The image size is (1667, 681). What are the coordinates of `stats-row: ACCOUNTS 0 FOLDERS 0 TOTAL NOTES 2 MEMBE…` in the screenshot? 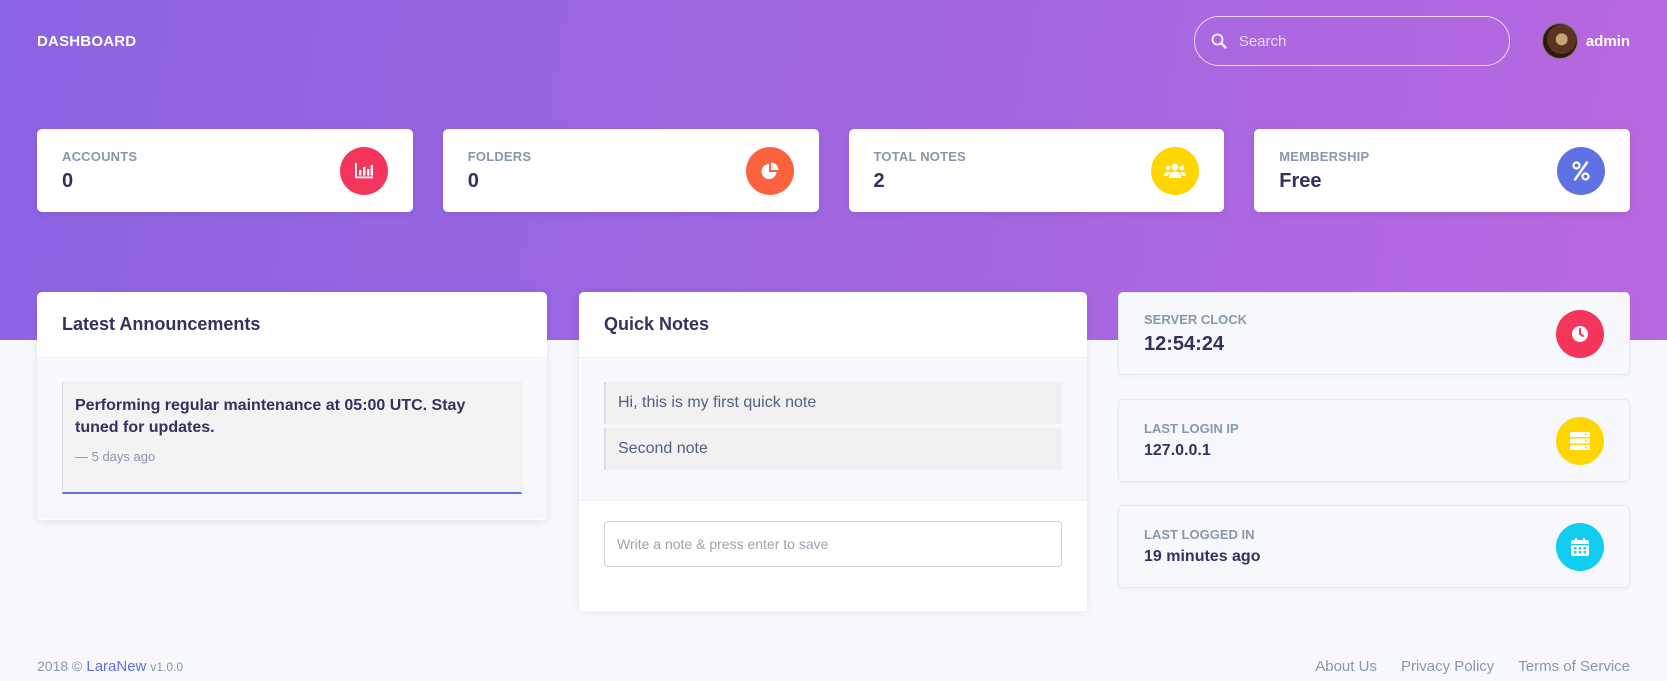 It's located at (833, 170).